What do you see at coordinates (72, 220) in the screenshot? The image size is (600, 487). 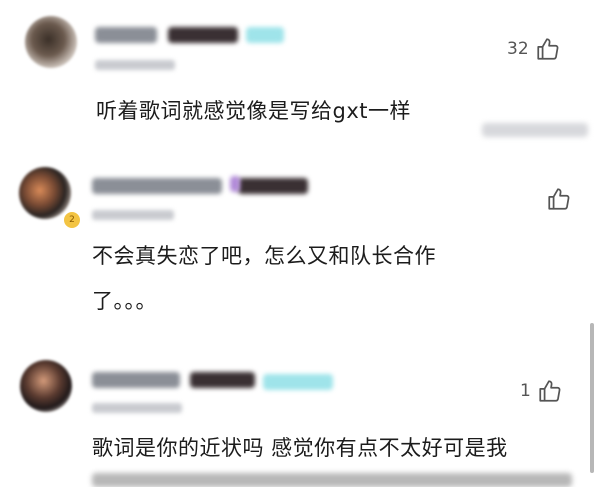 I see `vip-badge-icon: 2` at bounding box center [72, 220].